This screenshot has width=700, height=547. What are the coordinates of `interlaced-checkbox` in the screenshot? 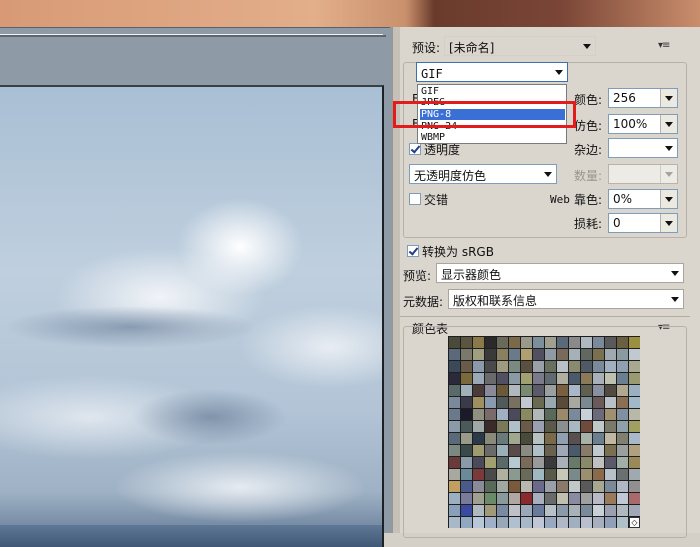 It's located at (415, 199).